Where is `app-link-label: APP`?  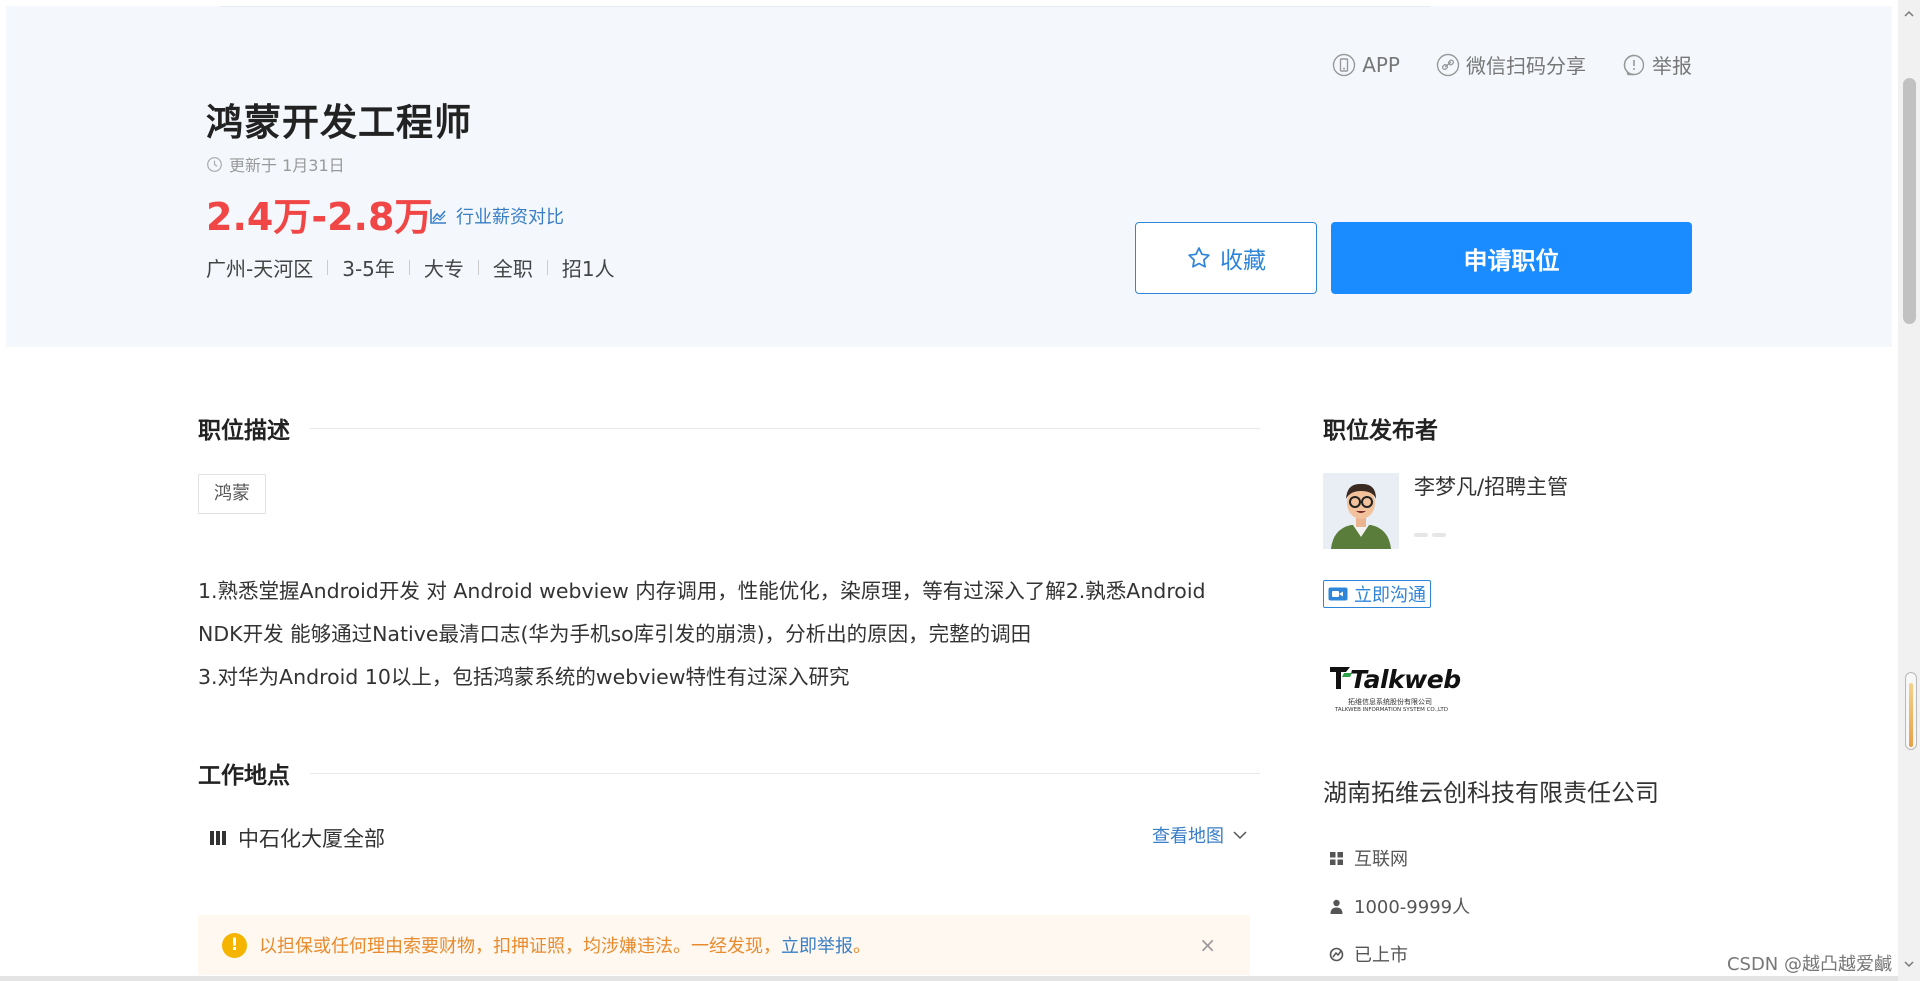
app-link-label: APP is located at coordinates (1381, 64).